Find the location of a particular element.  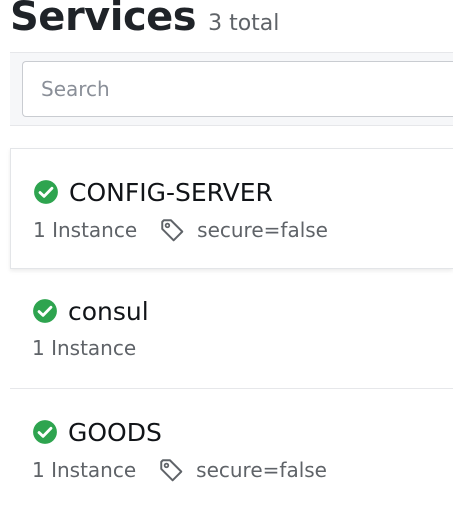

list-divider is located at coordinates (231, 388).